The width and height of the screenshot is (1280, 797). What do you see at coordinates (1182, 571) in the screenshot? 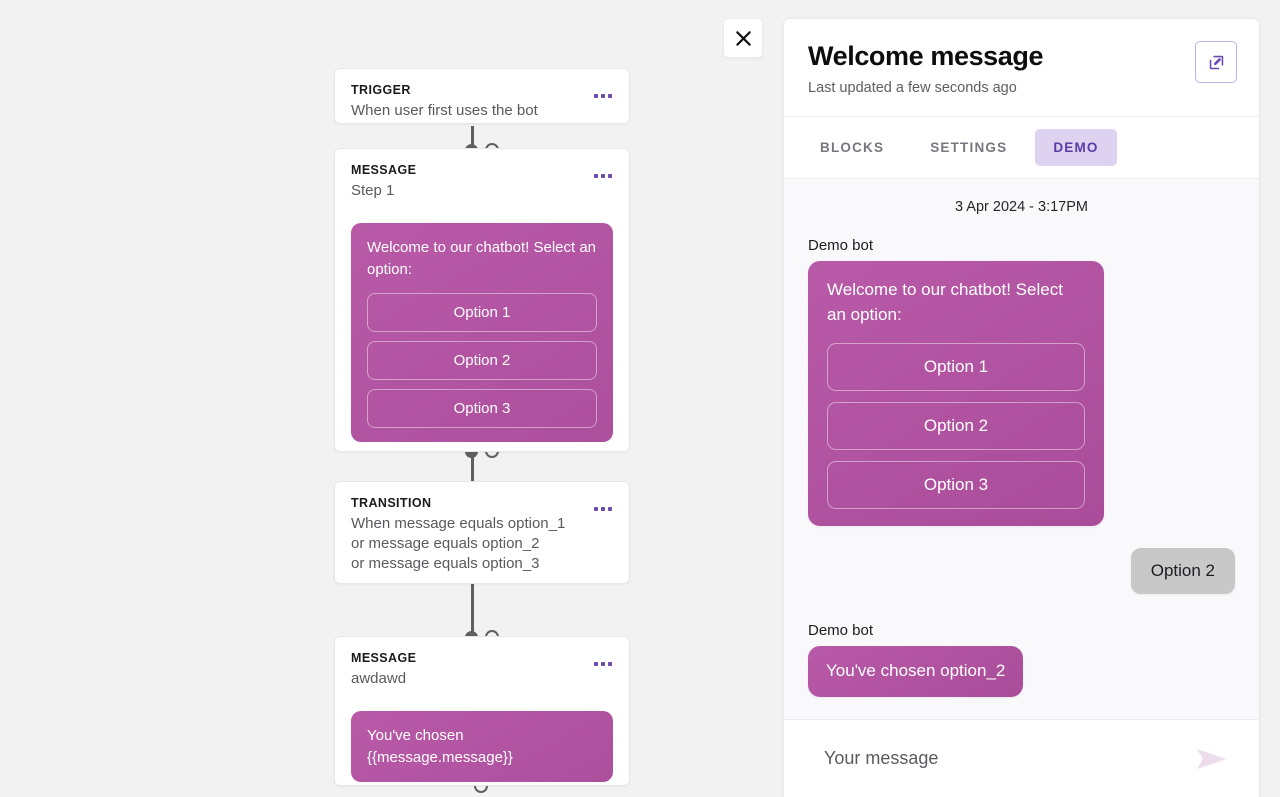
I see `user-message-bubble: Option 2` at bounding box center [1182, 571].